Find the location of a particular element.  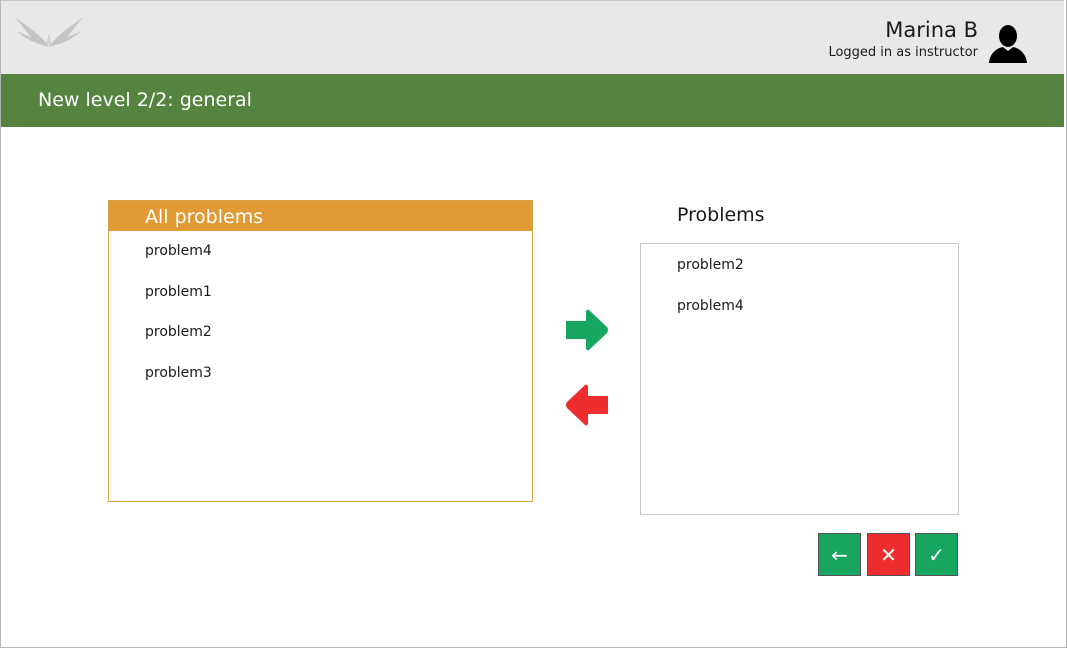

list-item: problem3 is located at coordinates (320, 373).